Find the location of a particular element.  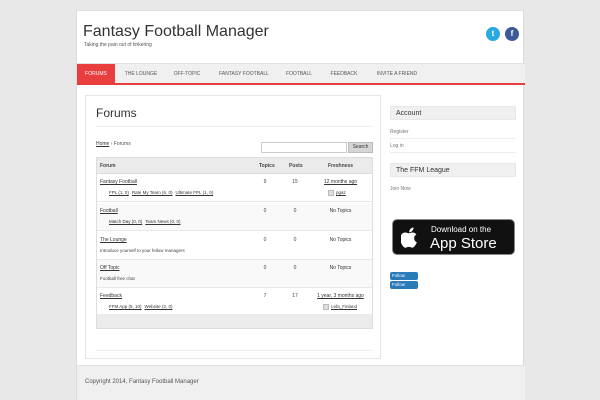

forum-link-fantasy-football: Fantasy Football is located at coordinates (118, 182).